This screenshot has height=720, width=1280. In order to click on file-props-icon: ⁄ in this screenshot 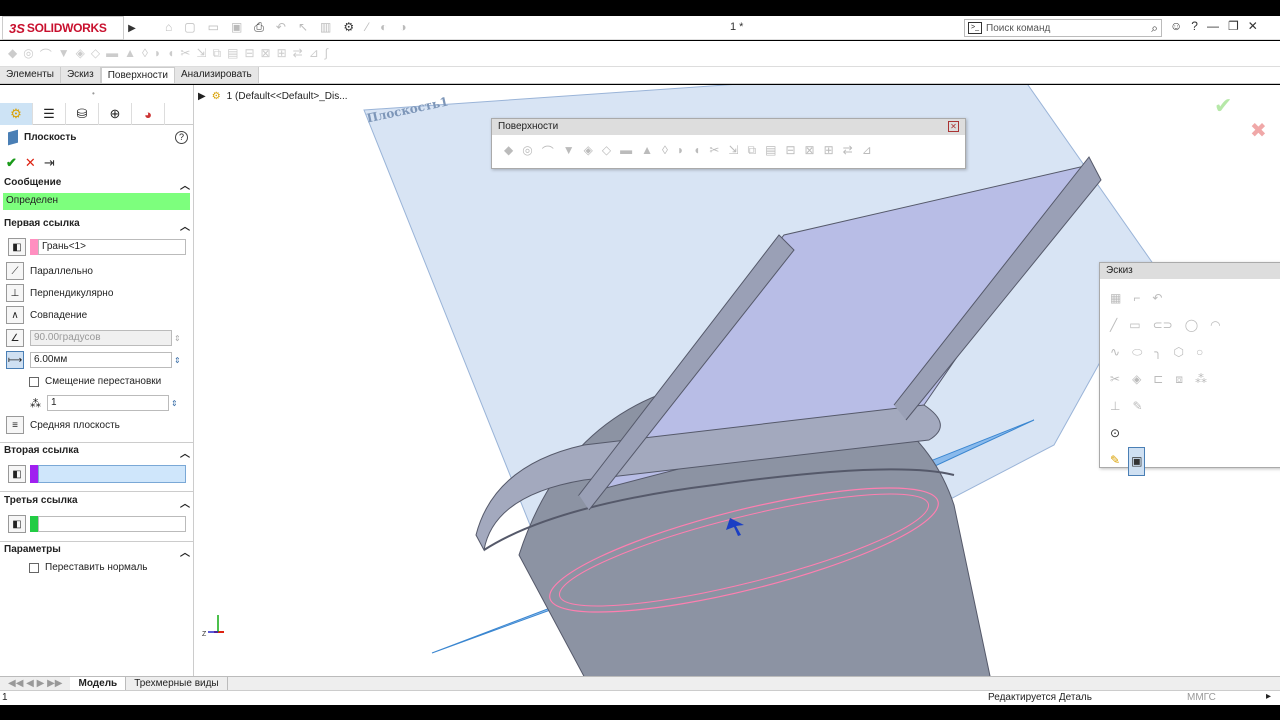, I will do `click(367, 27)`.